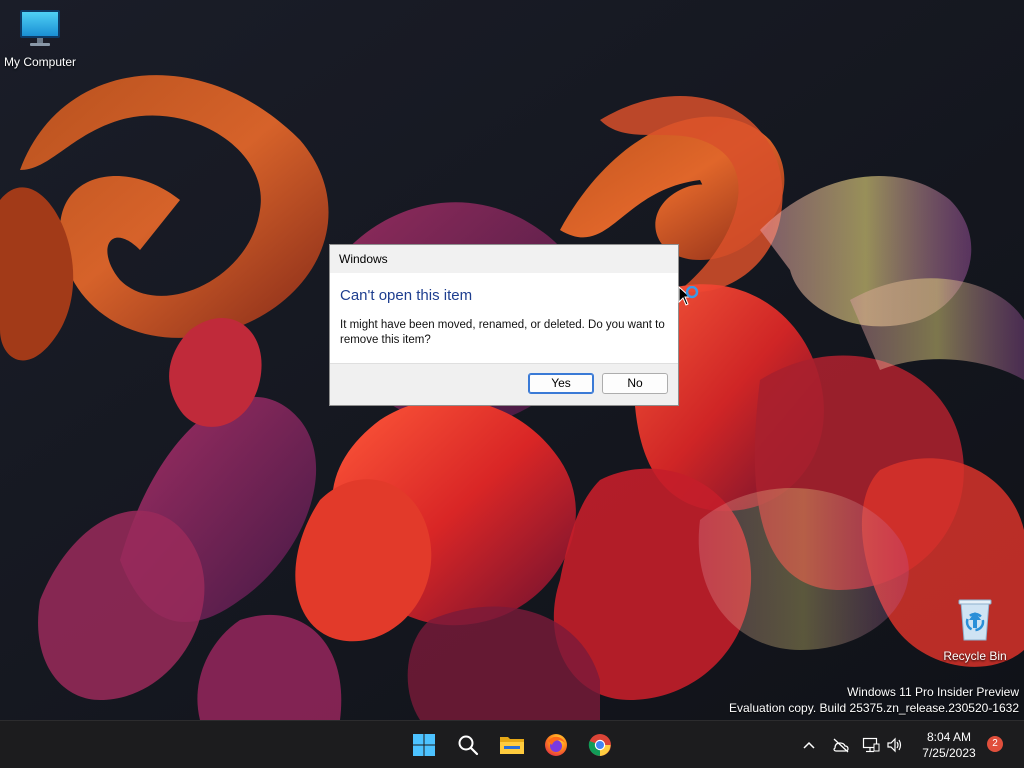 This screenshot has width=1024, height=768. Describe the element at coordinates (689, 298) in the screenshot. I see `busy-cursor-icon` at that location.